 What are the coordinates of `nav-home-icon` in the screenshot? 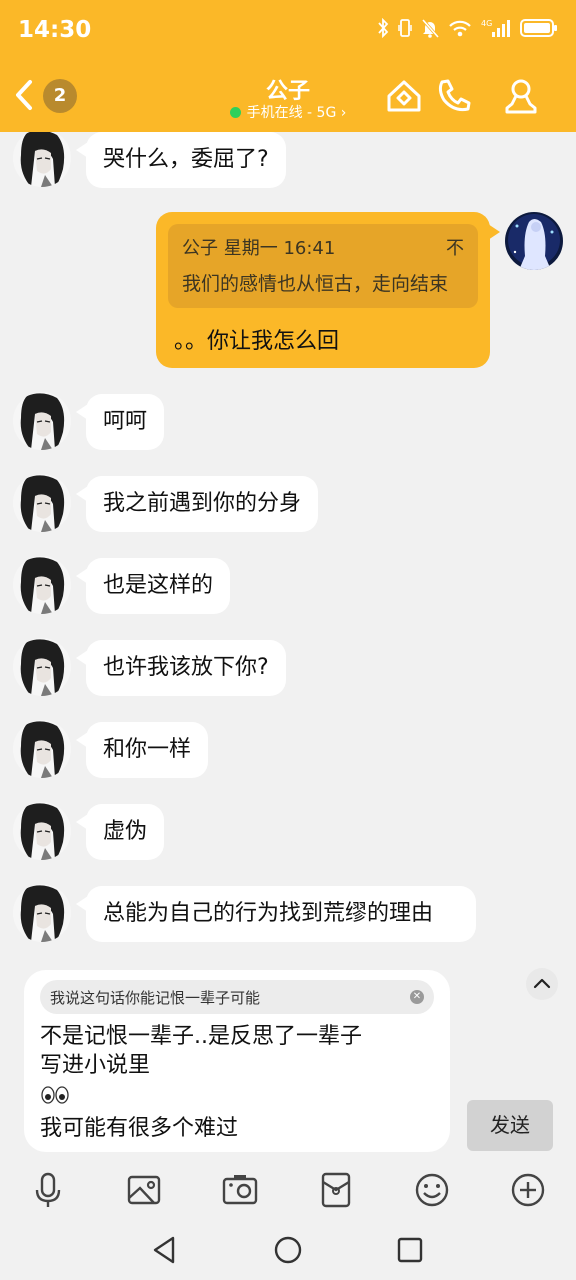 It's located at (288, 1250).